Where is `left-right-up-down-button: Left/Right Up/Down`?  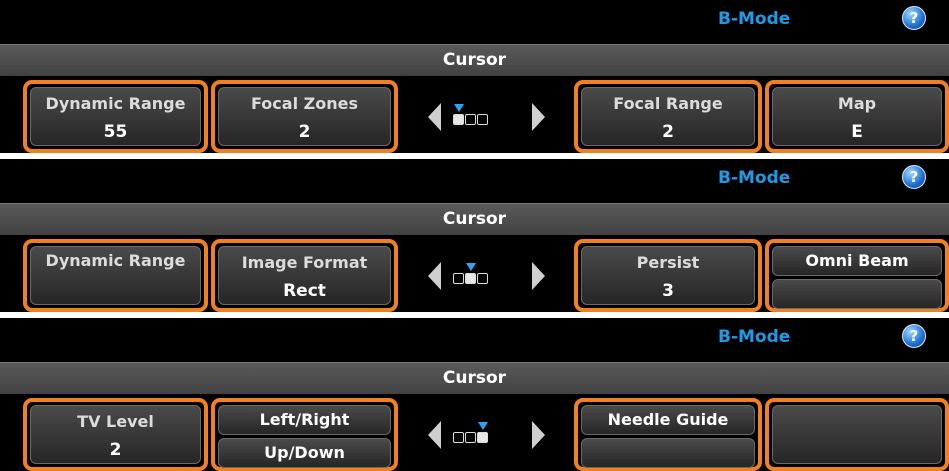
left-right-up-down-button: Left/Right Up/Down is located at coordinates (304, 434).